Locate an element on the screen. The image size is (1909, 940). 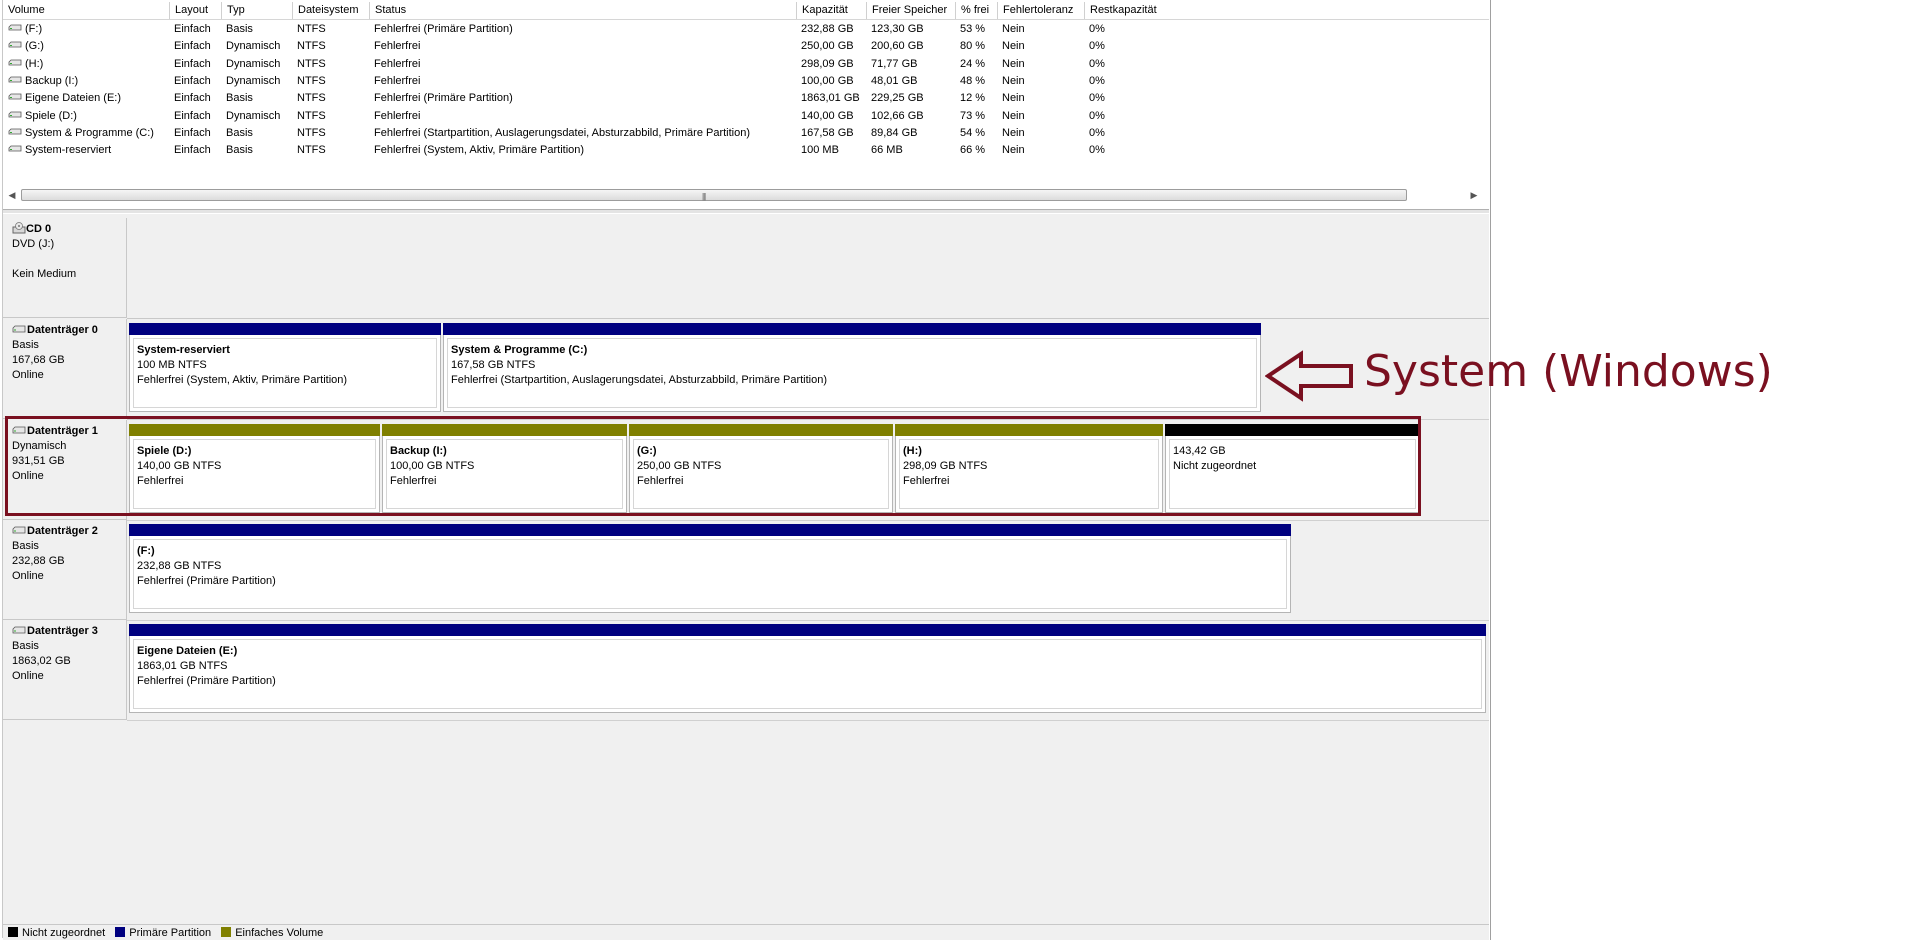
disk-name: Datenträger 3 is located at coordinates (62, 631).